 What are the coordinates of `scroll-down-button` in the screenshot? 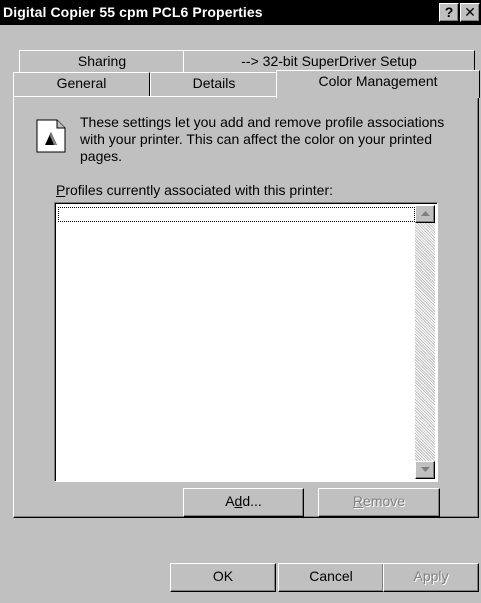 It's located at (425, 470).